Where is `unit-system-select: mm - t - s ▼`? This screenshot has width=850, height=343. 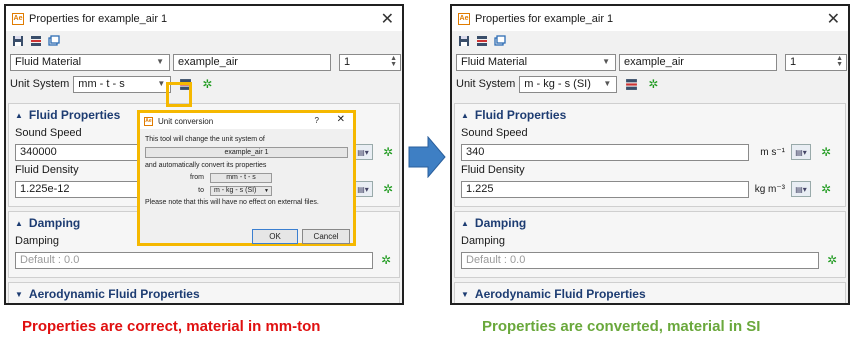
unit-system-select: mm - t - s ▼ is located at coordinates (122, 84).